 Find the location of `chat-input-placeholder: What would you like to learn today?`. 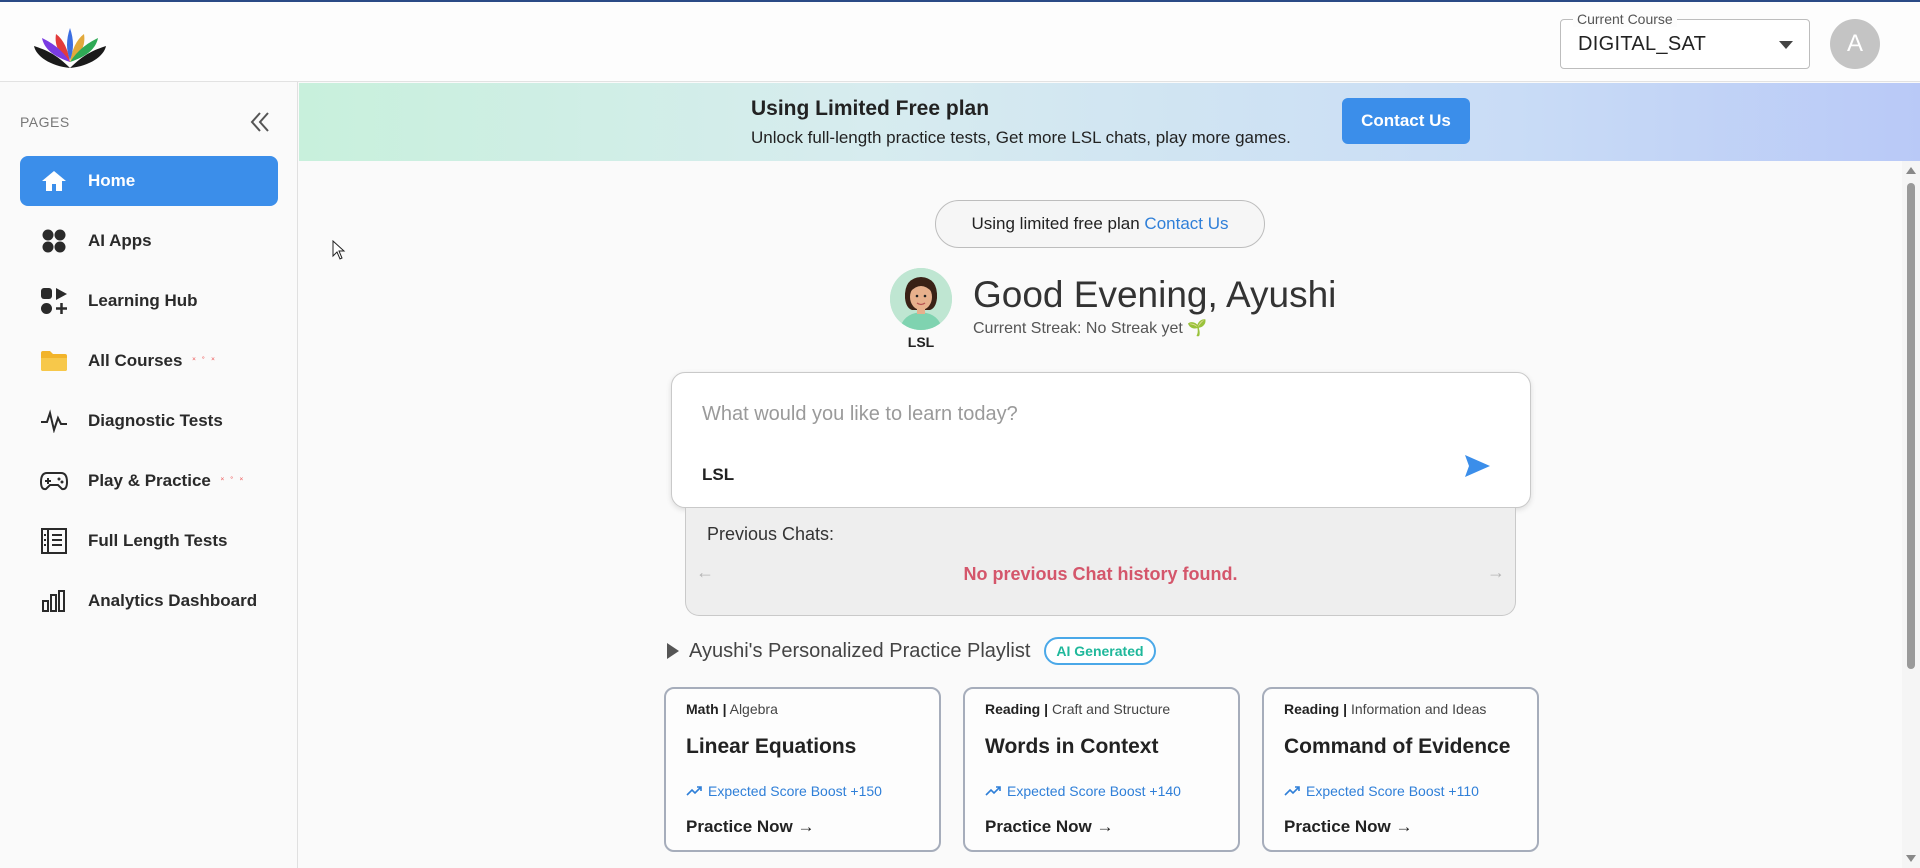

chat-input-placeholder: What would you like to learn today? is located at coordinates (860, 414).